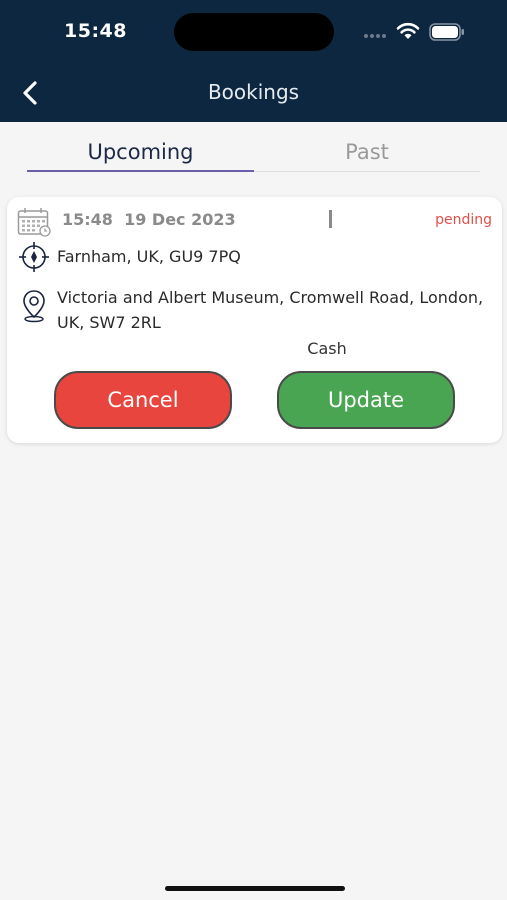 The width and height of the screenshot is (507, 900). What do you see at coordinates (327, 348) in the screenshot?
I see `payment-method: Cash` at bounding box center [327, 348].